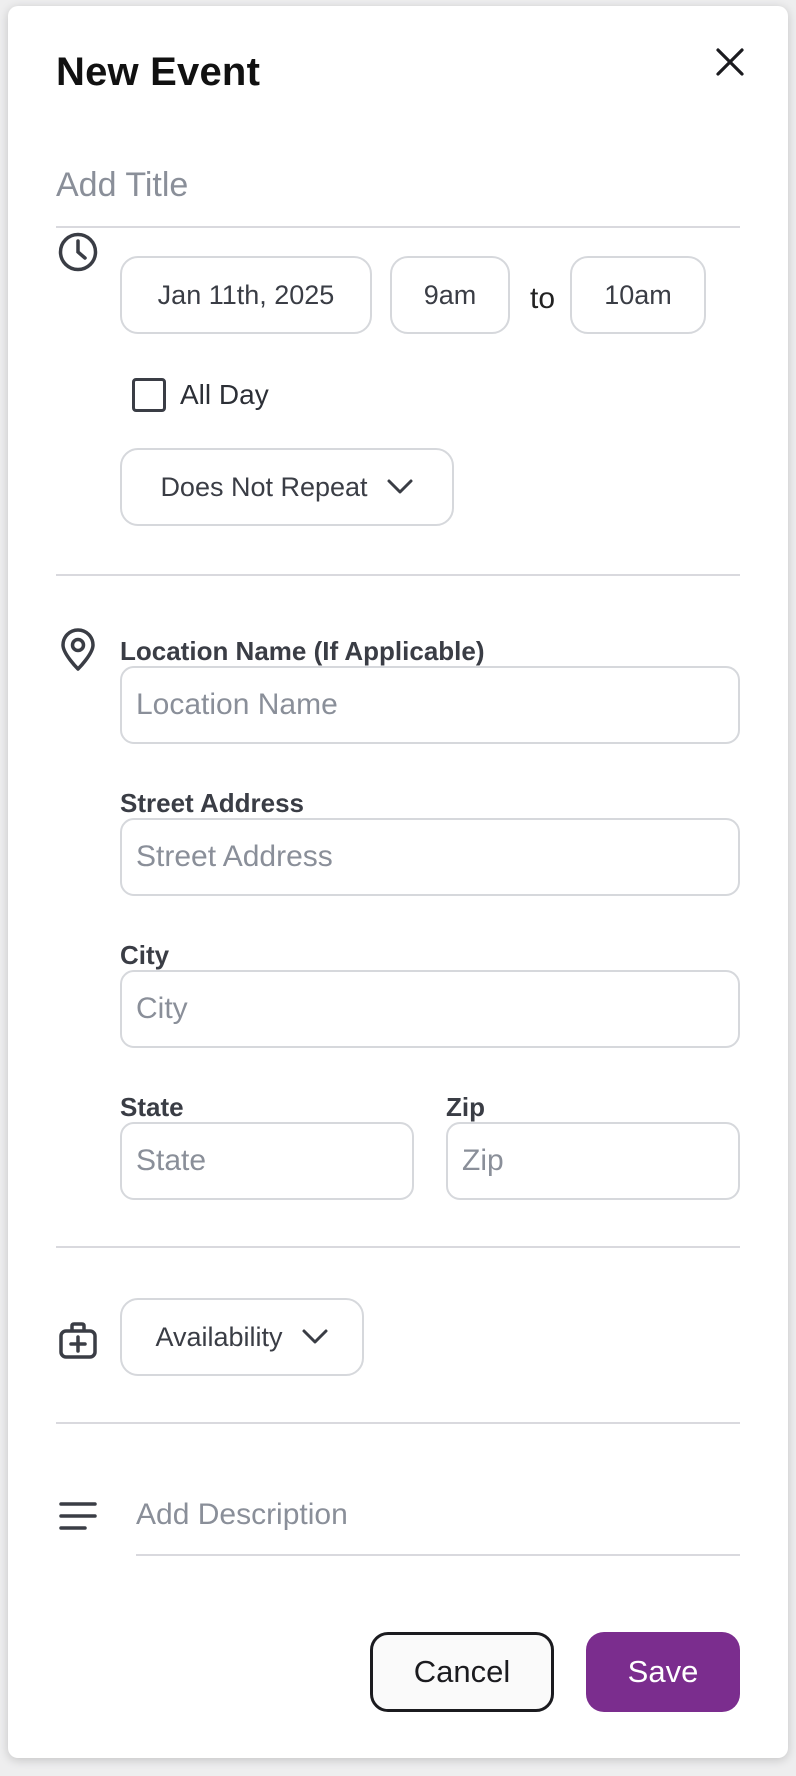 Image resolution: width=796 pixels, height=1776 pixels. What do you see at coordinates (219, 1336) in the screenshot?
I see `availability-value: Availability` at bounding box center [219, 1336].